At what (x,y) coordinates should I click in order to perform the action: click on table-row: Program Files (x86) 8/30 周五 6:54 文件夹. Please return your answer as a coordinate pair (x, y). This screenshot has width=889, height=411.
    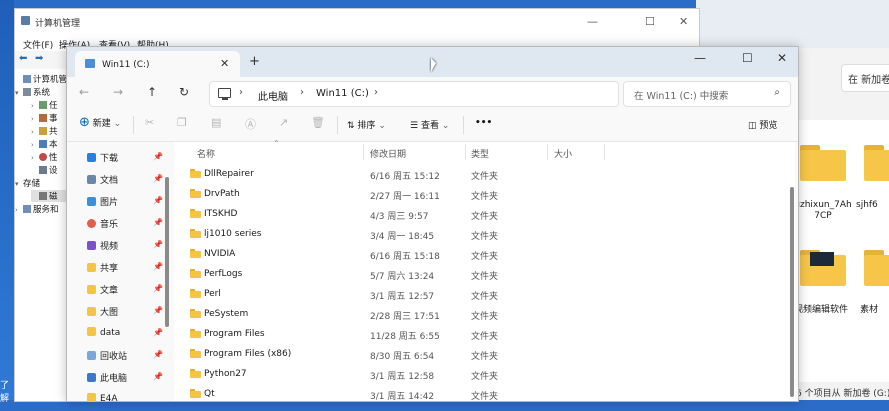
    Looking at the image, I should click on (481, 354).